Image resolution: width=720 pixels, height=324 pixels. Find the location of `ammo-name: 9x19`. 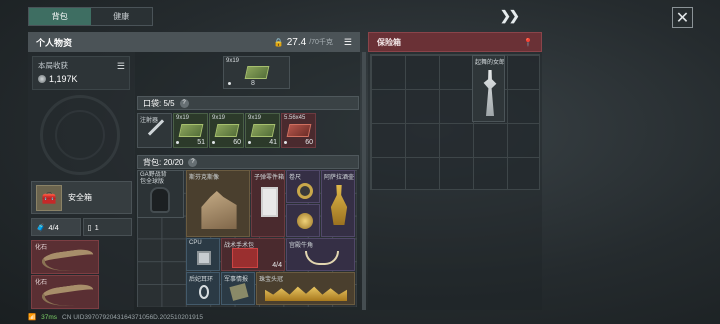

ammo-name: 9x19 is located at coordinates (233, 61).